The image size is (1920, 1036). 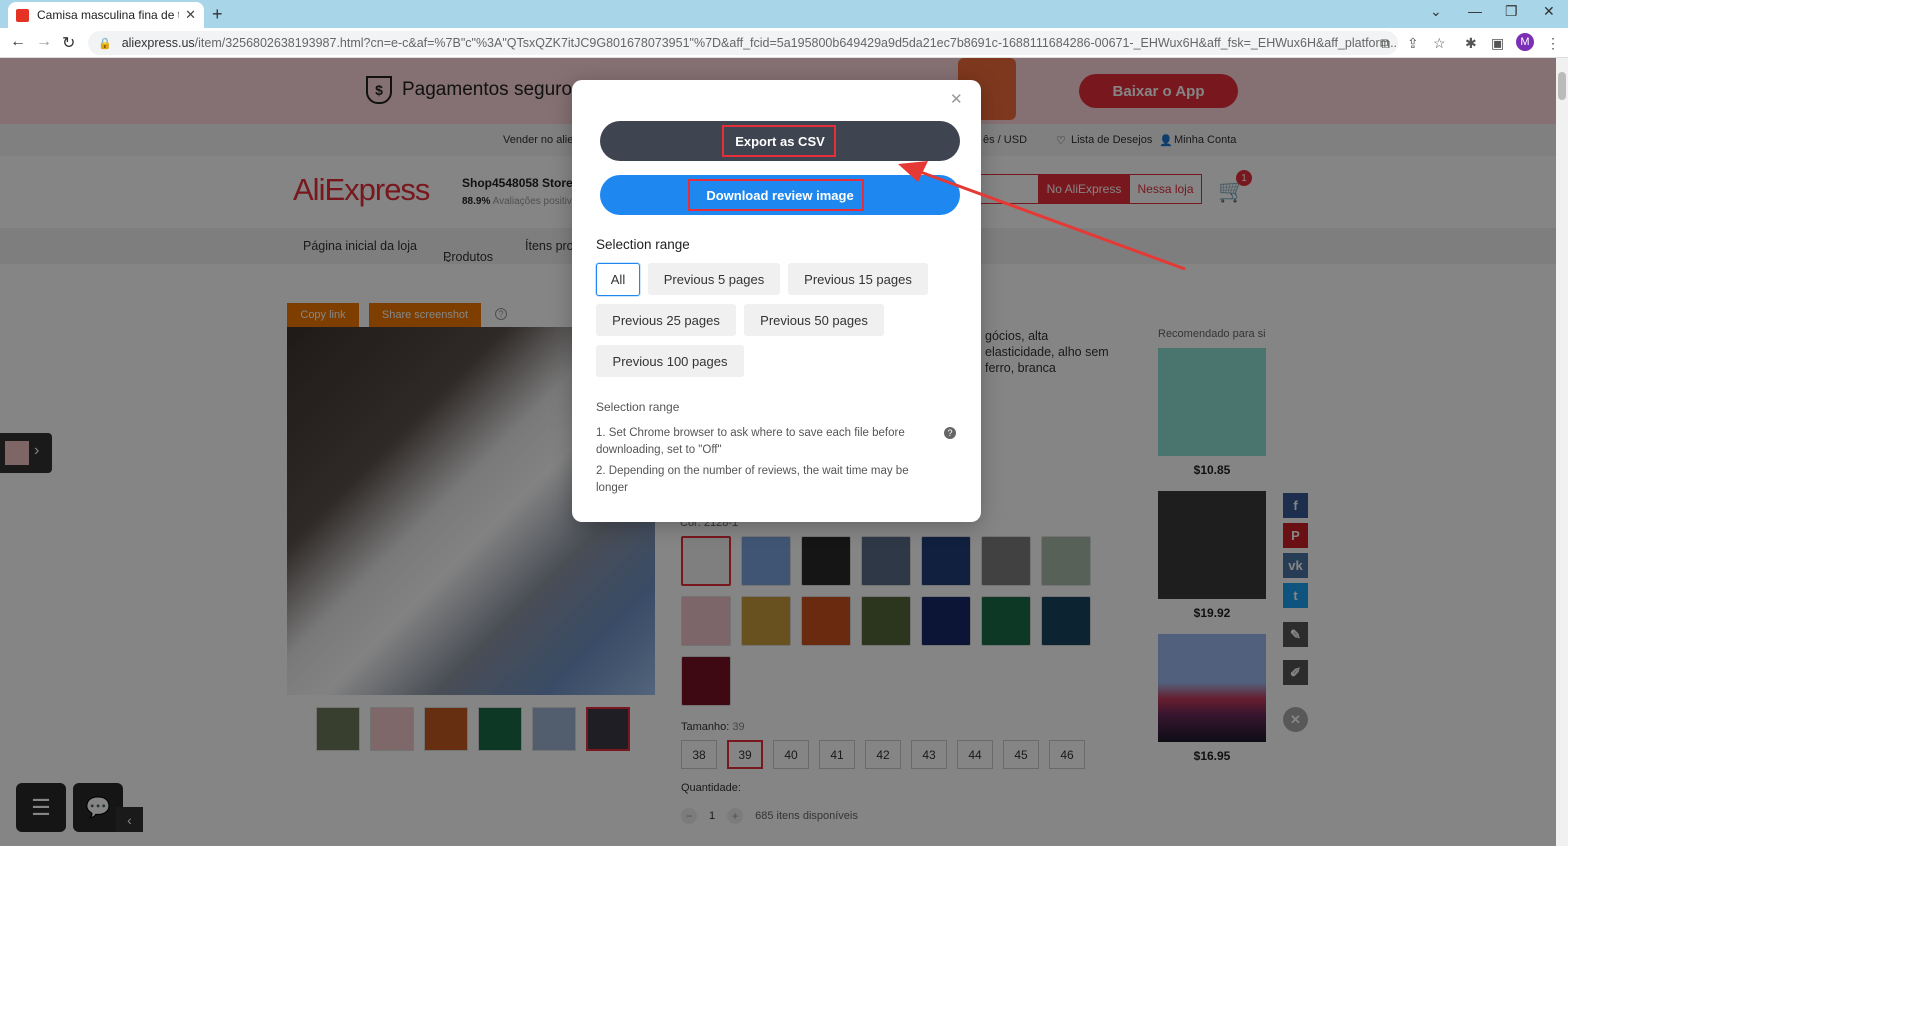 What do you see at coordinates (1553, 43) in the screenshot?
I see `chrome-menu-icon: ⋮` at bounding box center [1553, 43].